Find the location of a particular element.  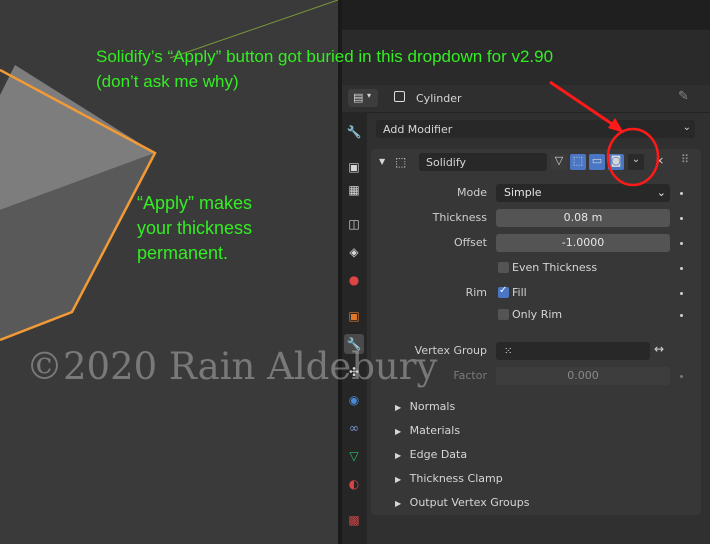

object-name: Cylinder is located at coordinates (439, 98).